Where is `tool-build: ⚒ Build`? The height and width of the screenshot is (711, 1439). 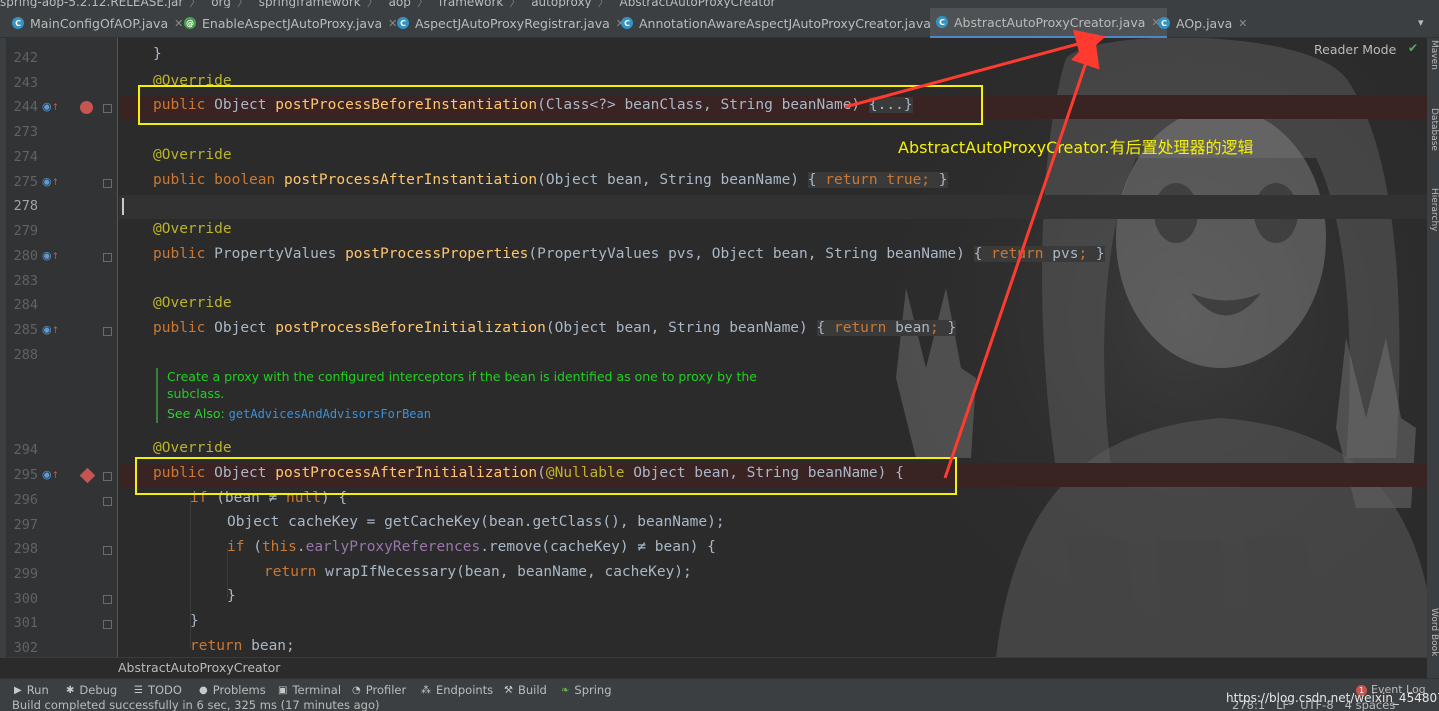 tool-build: ⚒ Build is located at coordinates (525, 690).